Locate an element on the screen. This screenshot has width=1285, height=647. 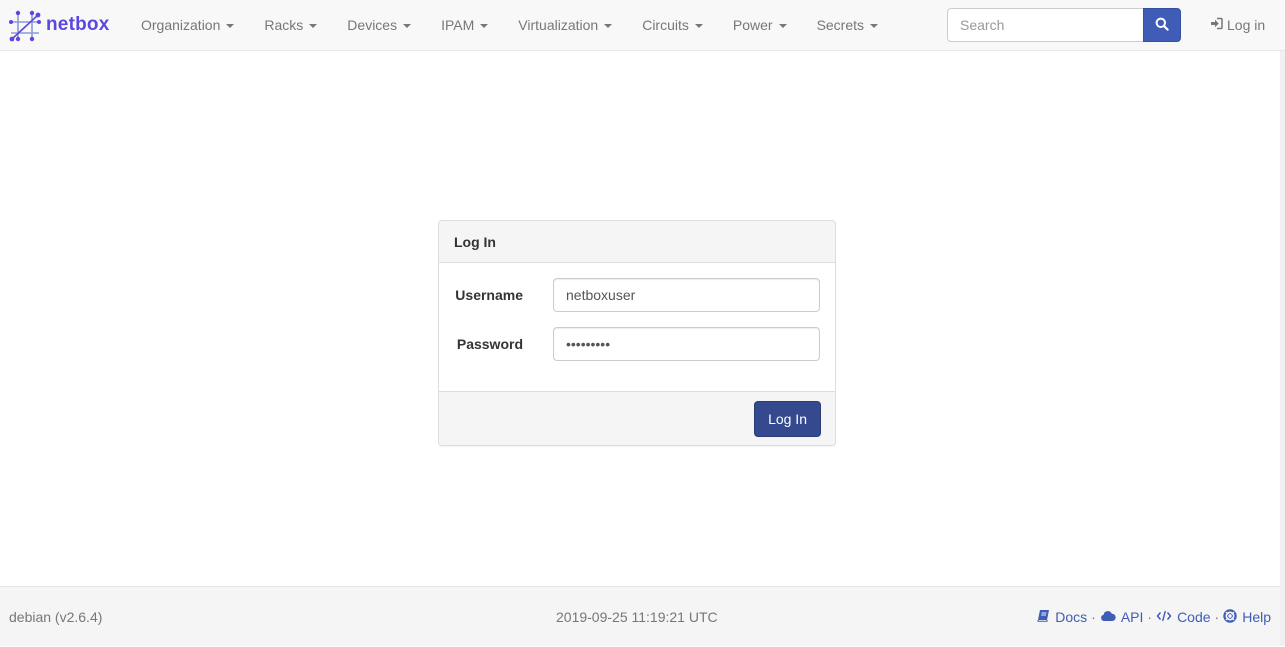
login-panel: Log In Username Password Log In is located at coordinates (637, 333).